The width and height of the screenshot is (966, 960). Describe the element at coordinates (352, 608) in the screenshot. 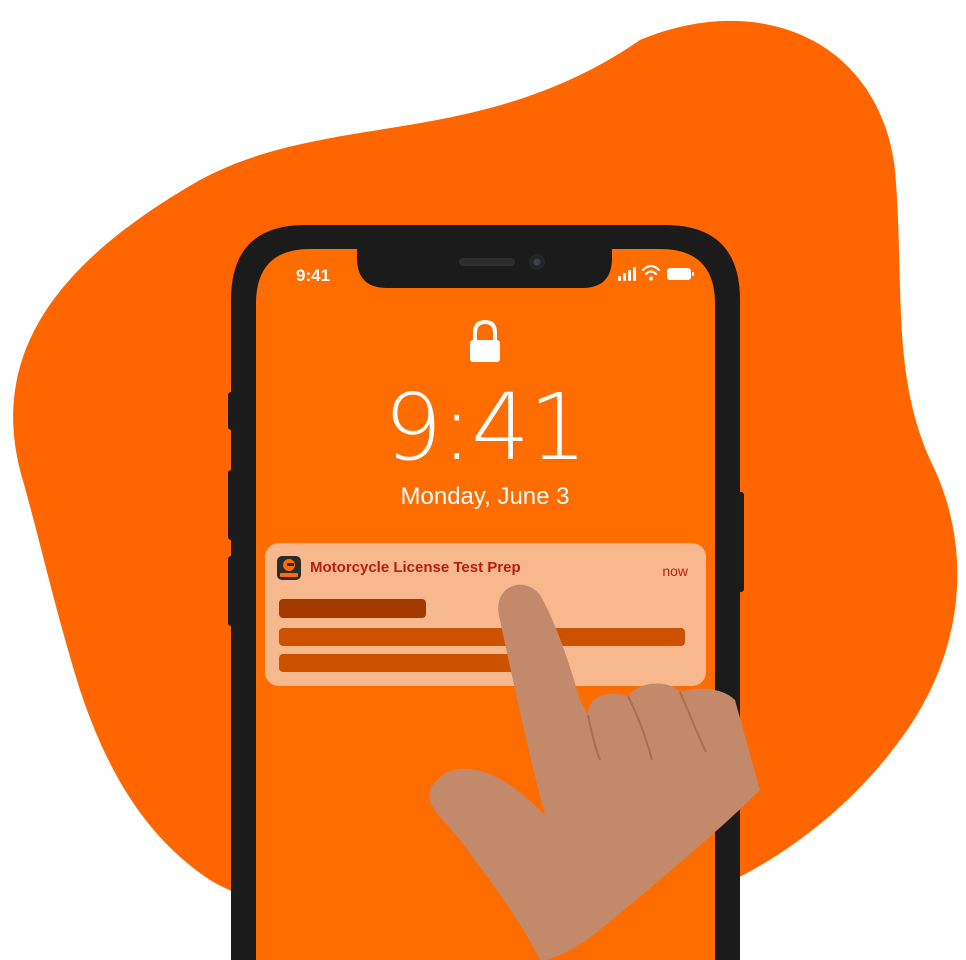

I see `notification-placeholder-title` at that location.